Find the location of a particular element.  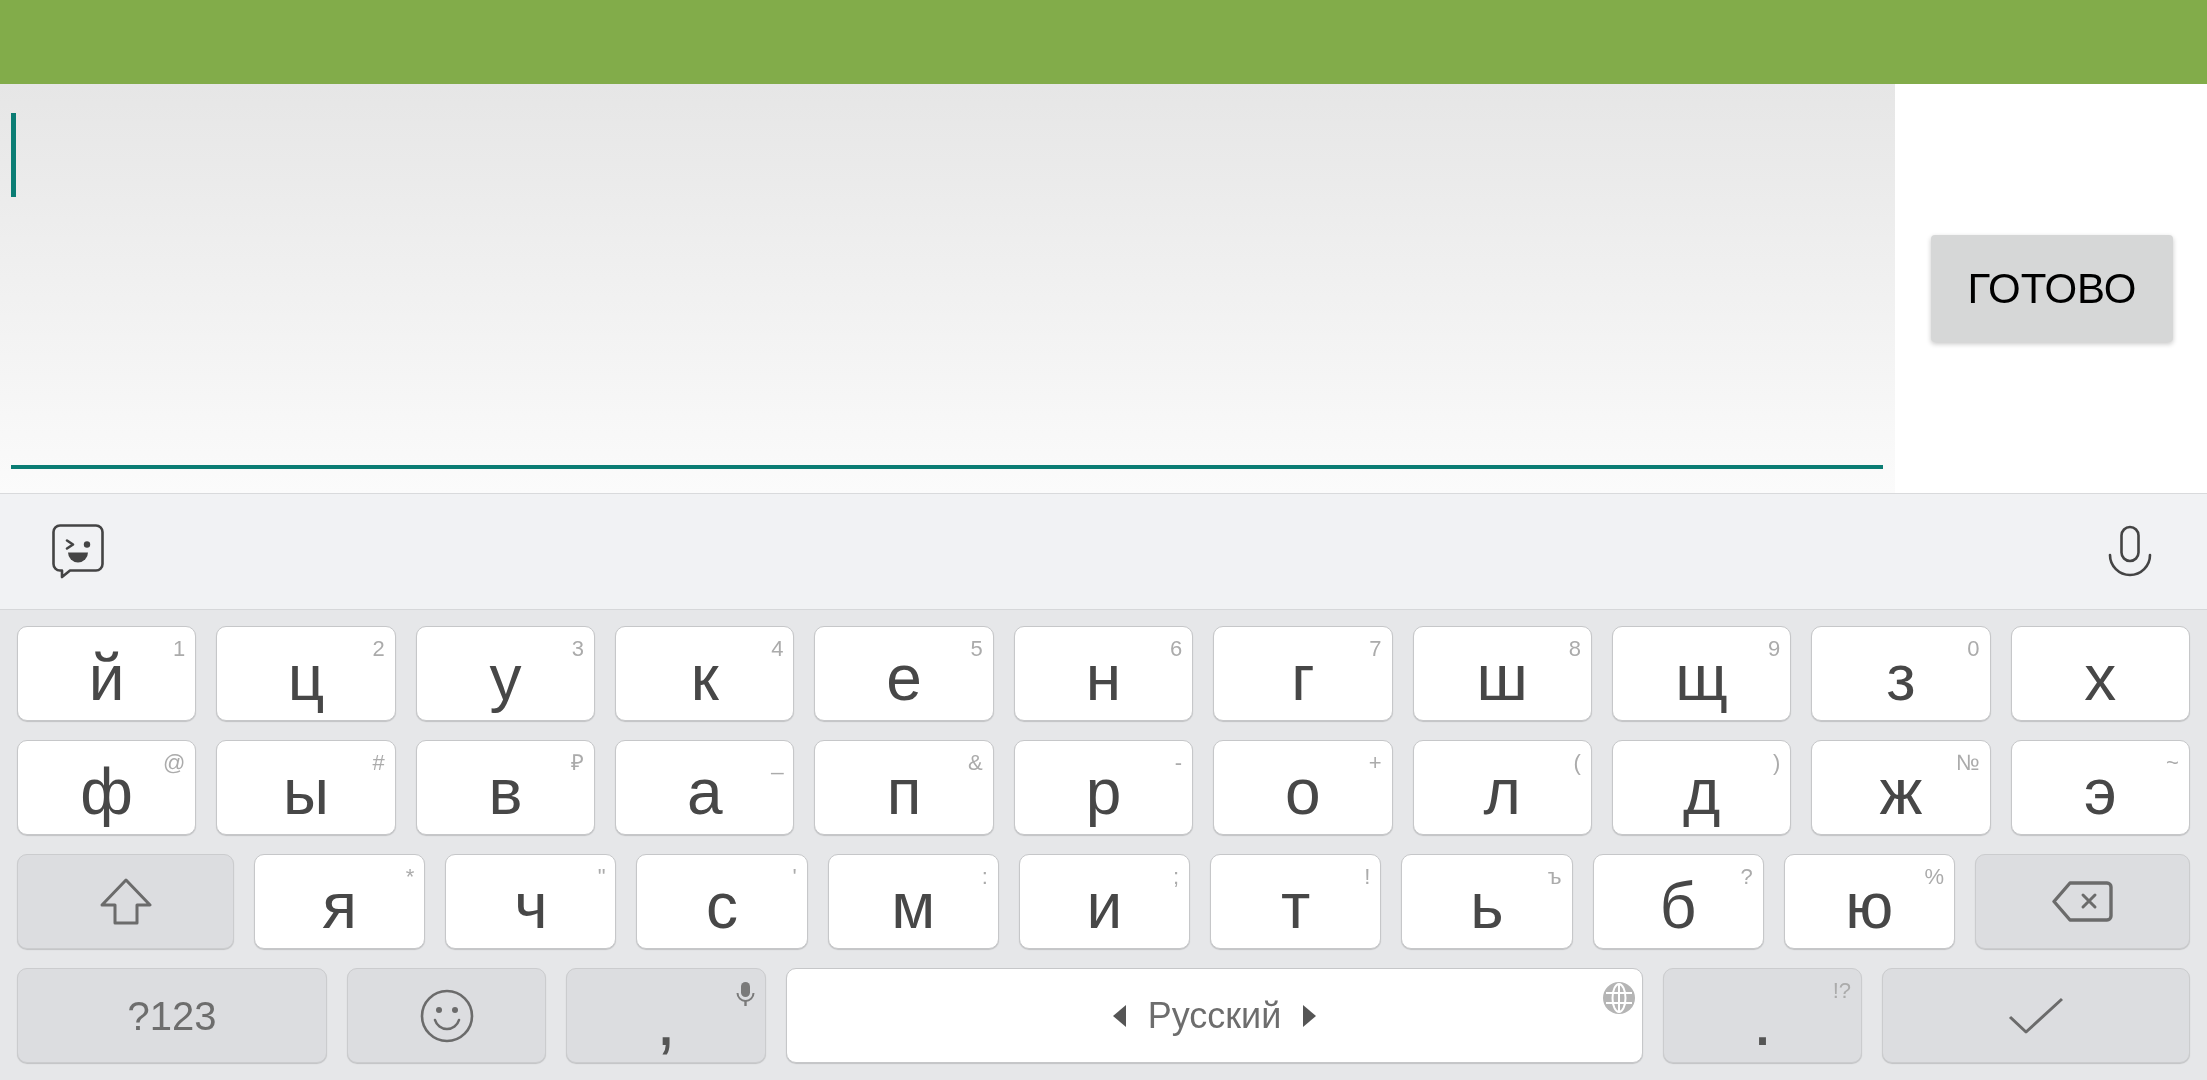

letter-key: ч " is located at coordinates (531, 901).